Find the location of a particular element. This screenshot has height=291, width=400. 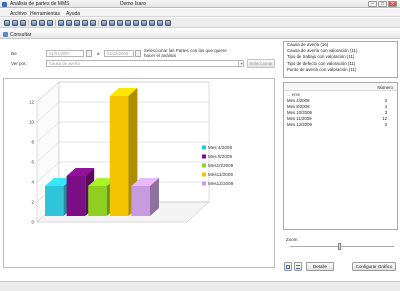

row-value: 12 is located at coordinates (384, 118).